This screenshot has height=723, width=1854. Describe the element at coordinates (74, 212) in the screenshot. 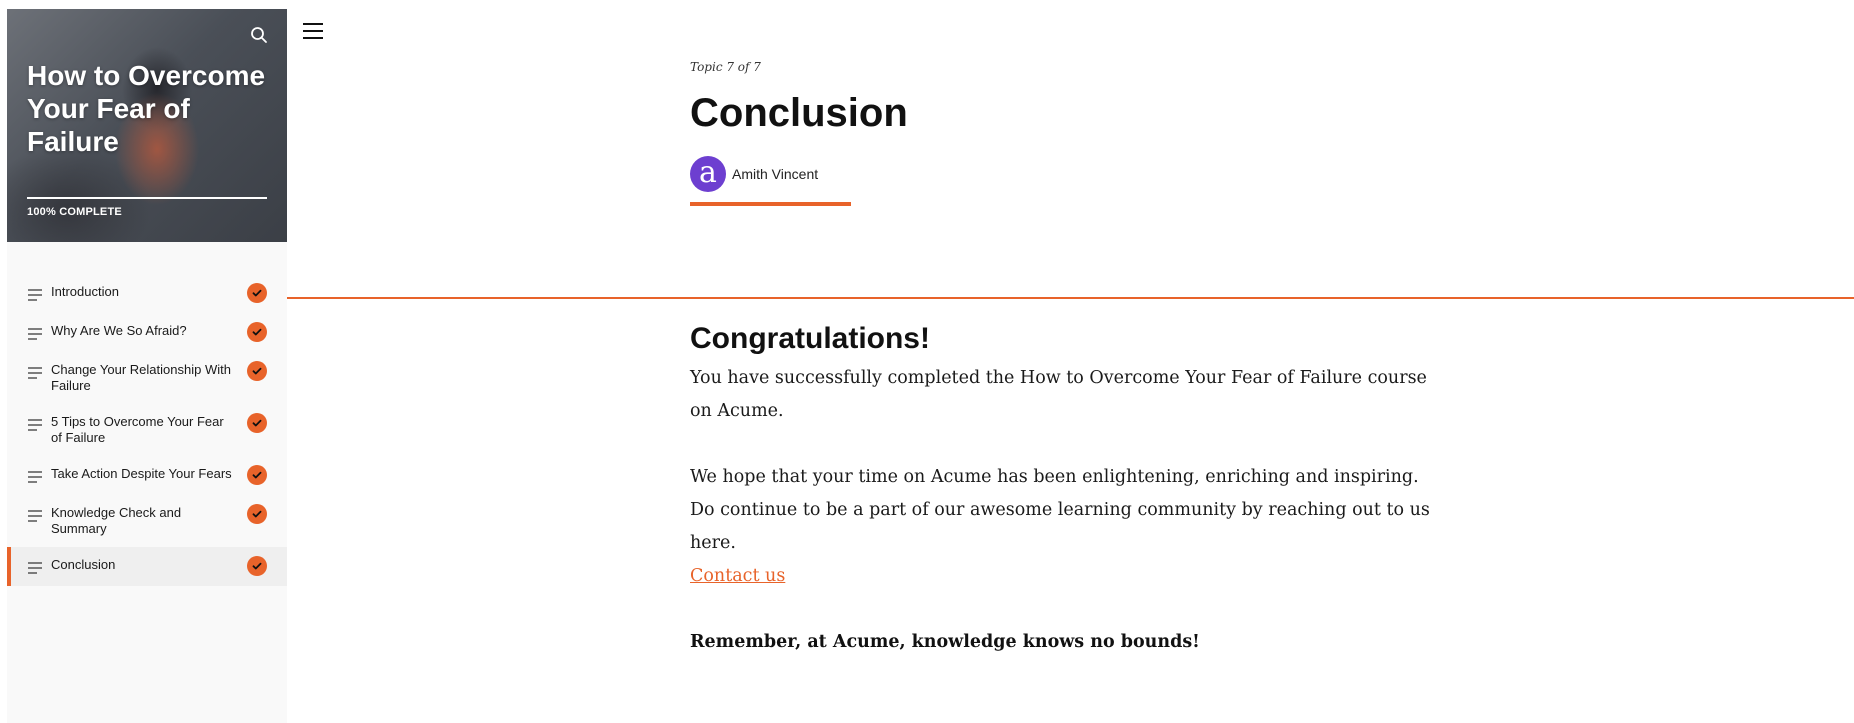

I see `course-progress-label: 100% COMPLETE` at that location.